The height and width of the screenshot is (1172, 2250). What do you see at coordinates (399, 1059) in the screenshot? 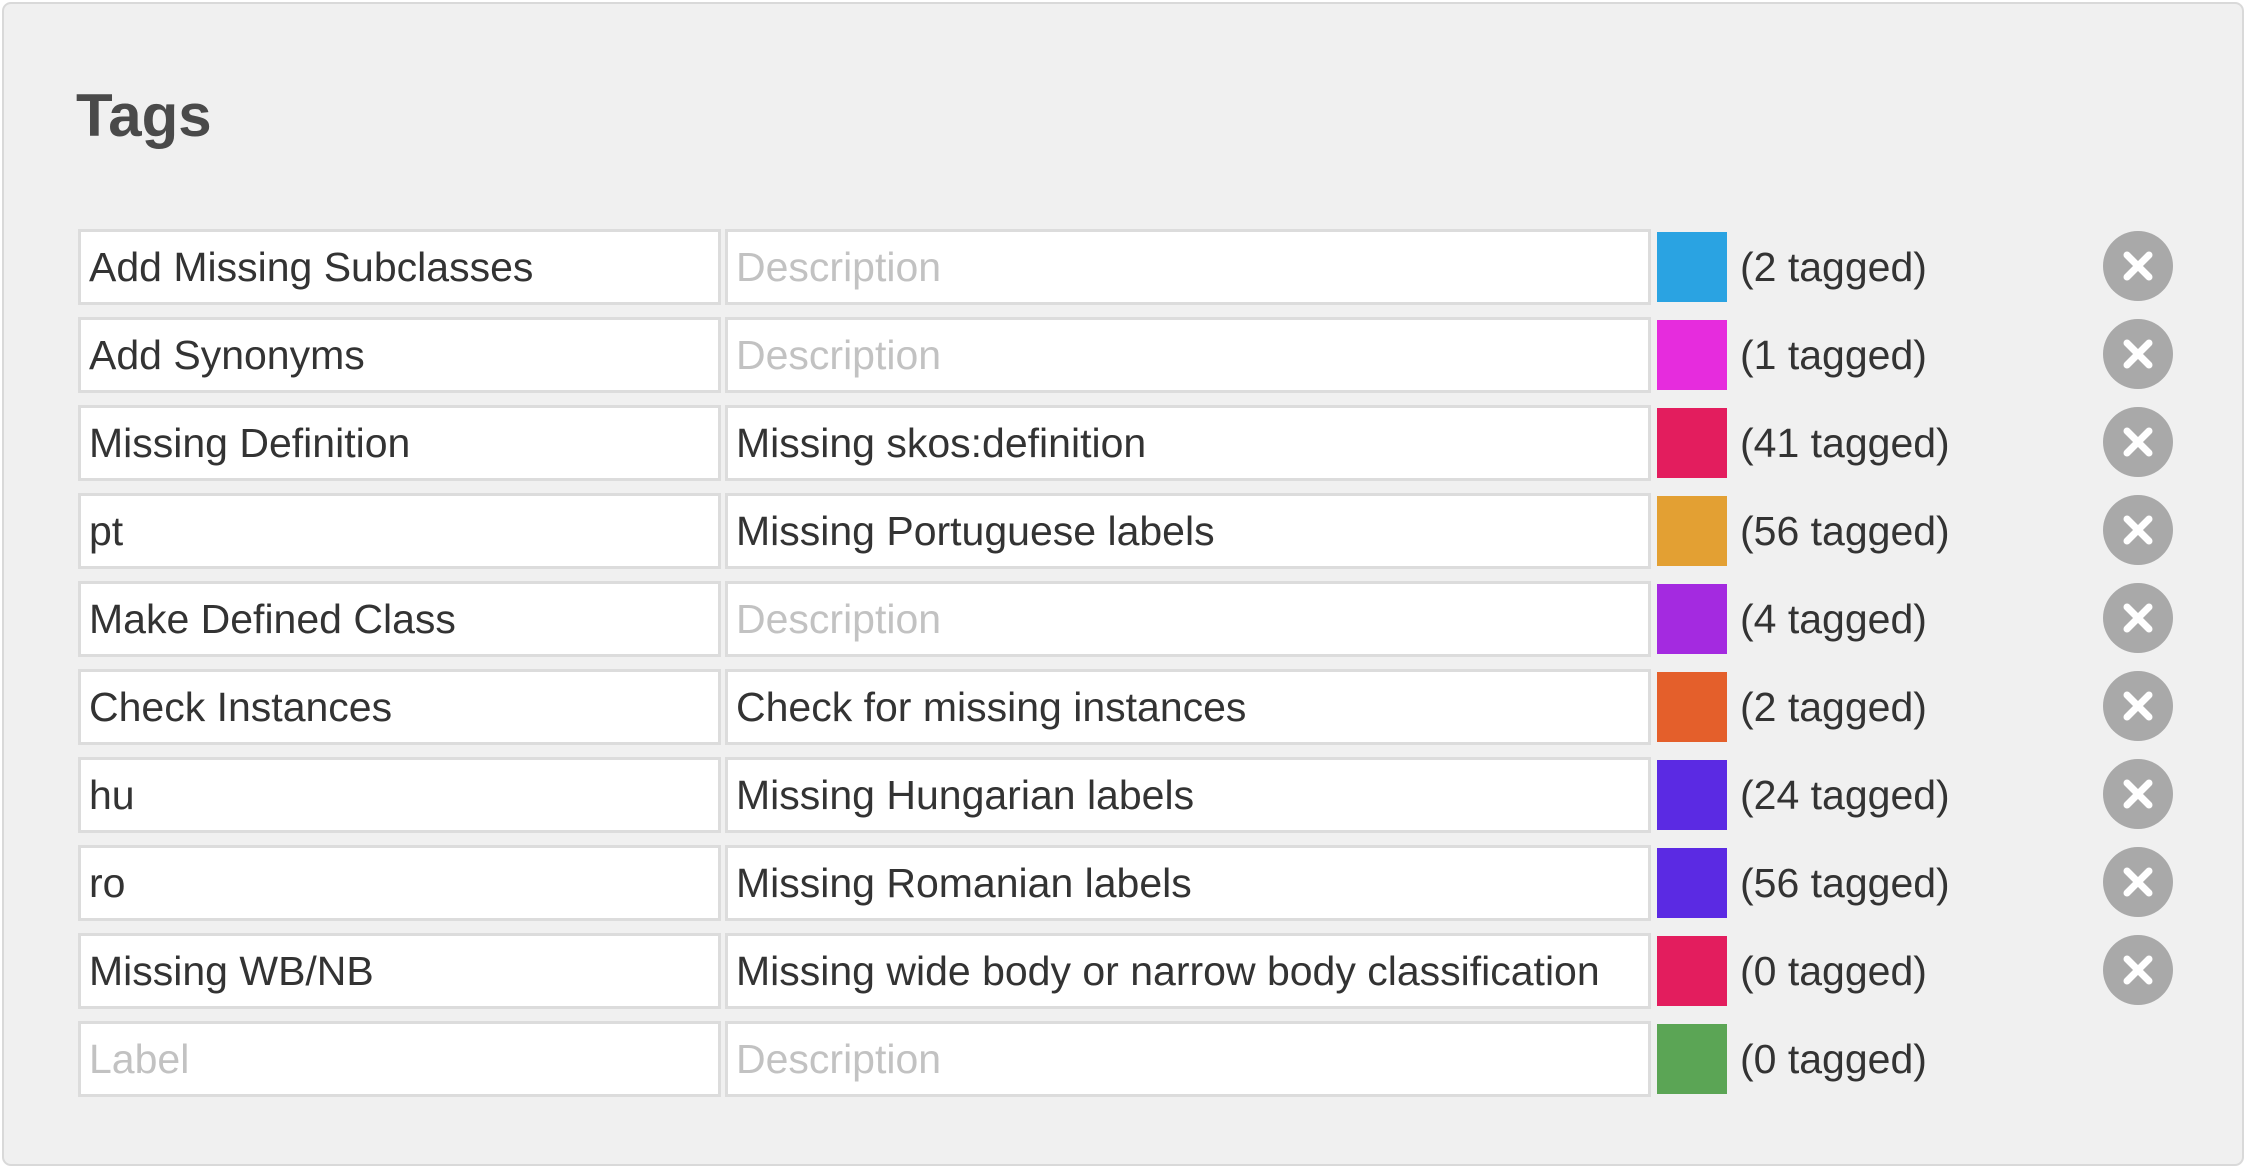
I see `new-tag-label-input` at bounding box center [399, 1059].